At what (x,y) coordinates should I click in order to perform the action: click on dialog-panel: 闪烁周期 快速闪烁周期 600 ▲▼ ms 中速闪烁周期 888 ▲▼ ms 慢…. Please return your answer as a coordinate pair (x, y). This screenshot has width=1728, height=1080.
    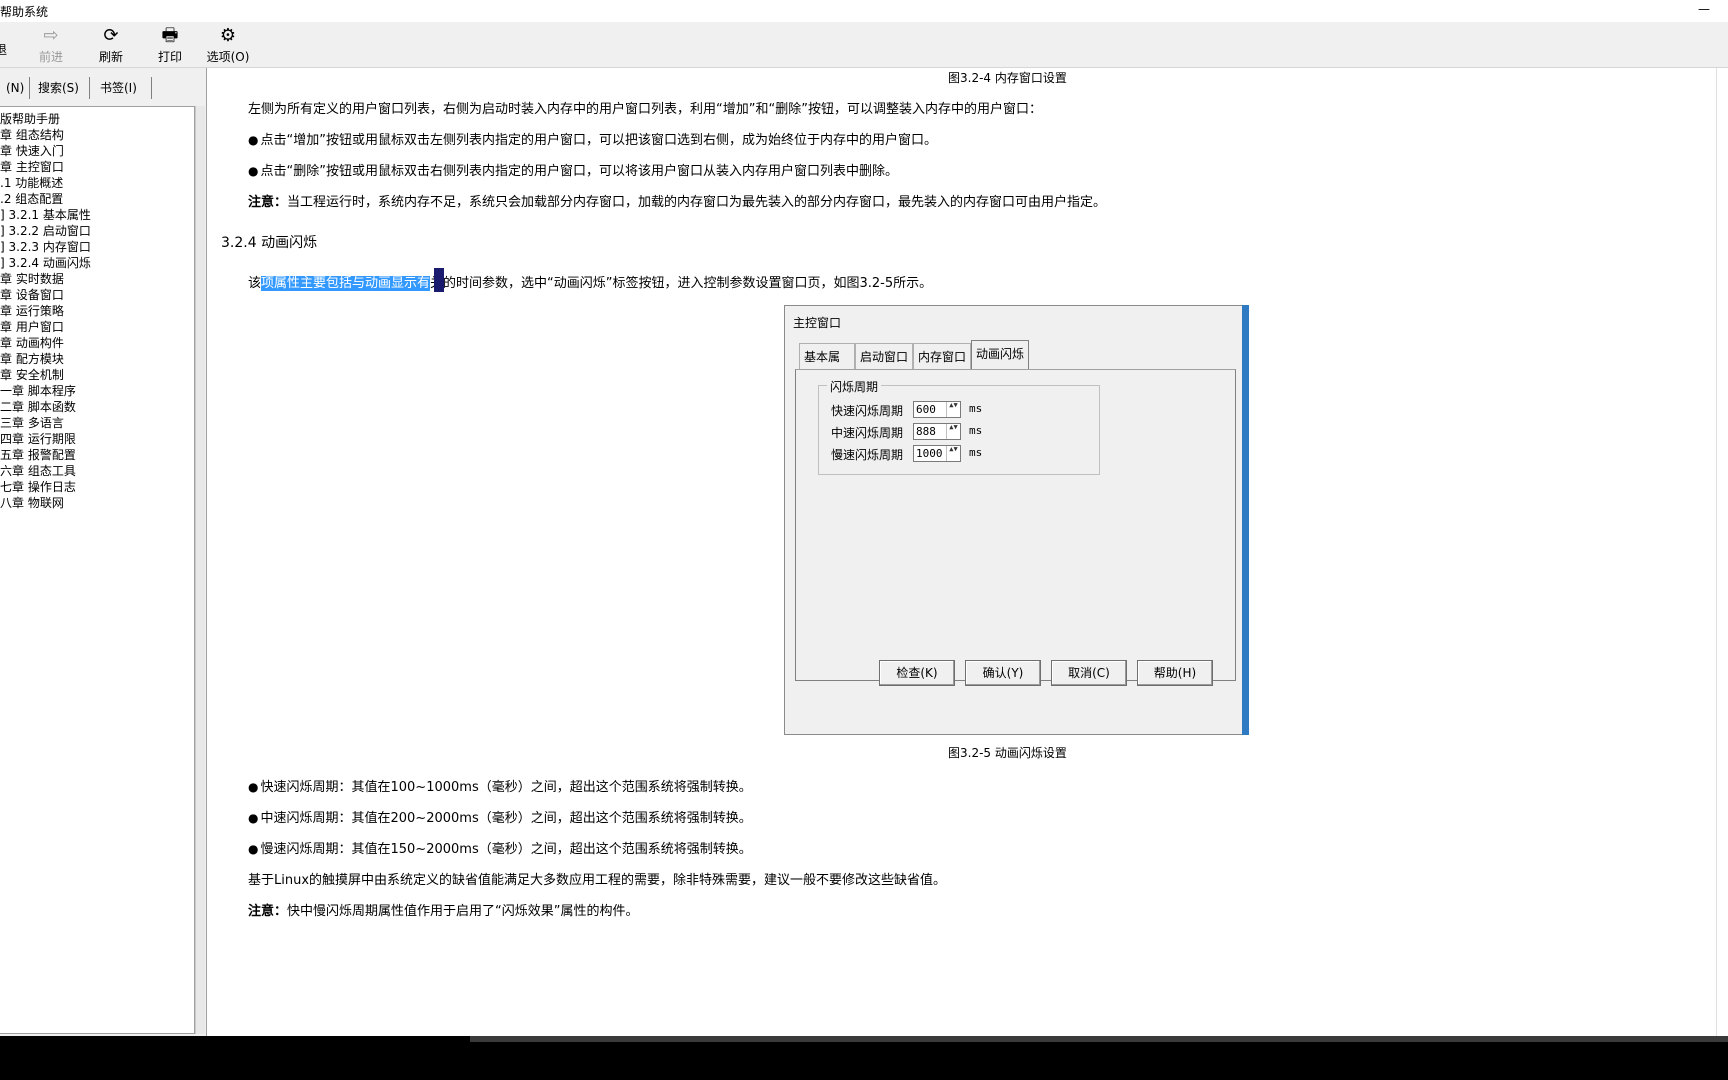
    Looking at the image, I should click on (1015, 525).